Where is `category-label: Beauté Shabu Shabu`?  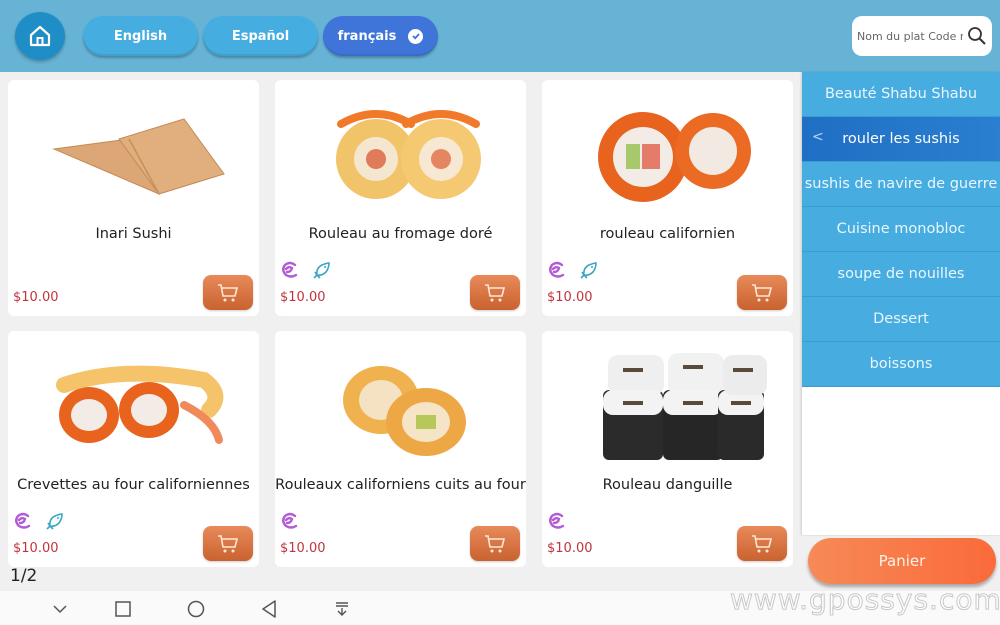
category-label: Beauté Shabu Shabu is located at coordinates (901, 94).